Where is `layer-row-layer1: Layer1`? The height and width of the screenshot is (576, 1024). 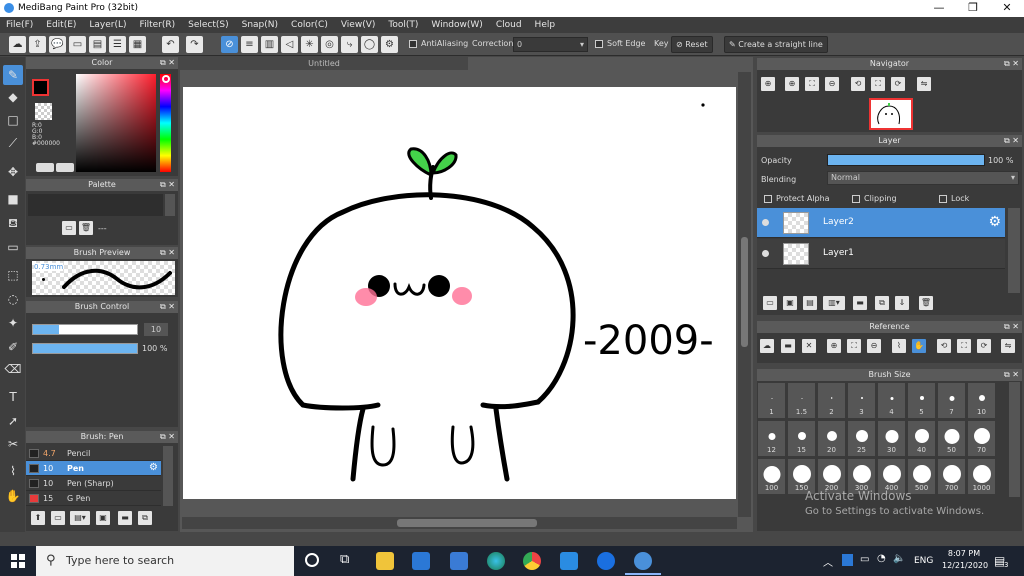
layer-row-layer1: Layer1 is located at coordinates (881, 254).